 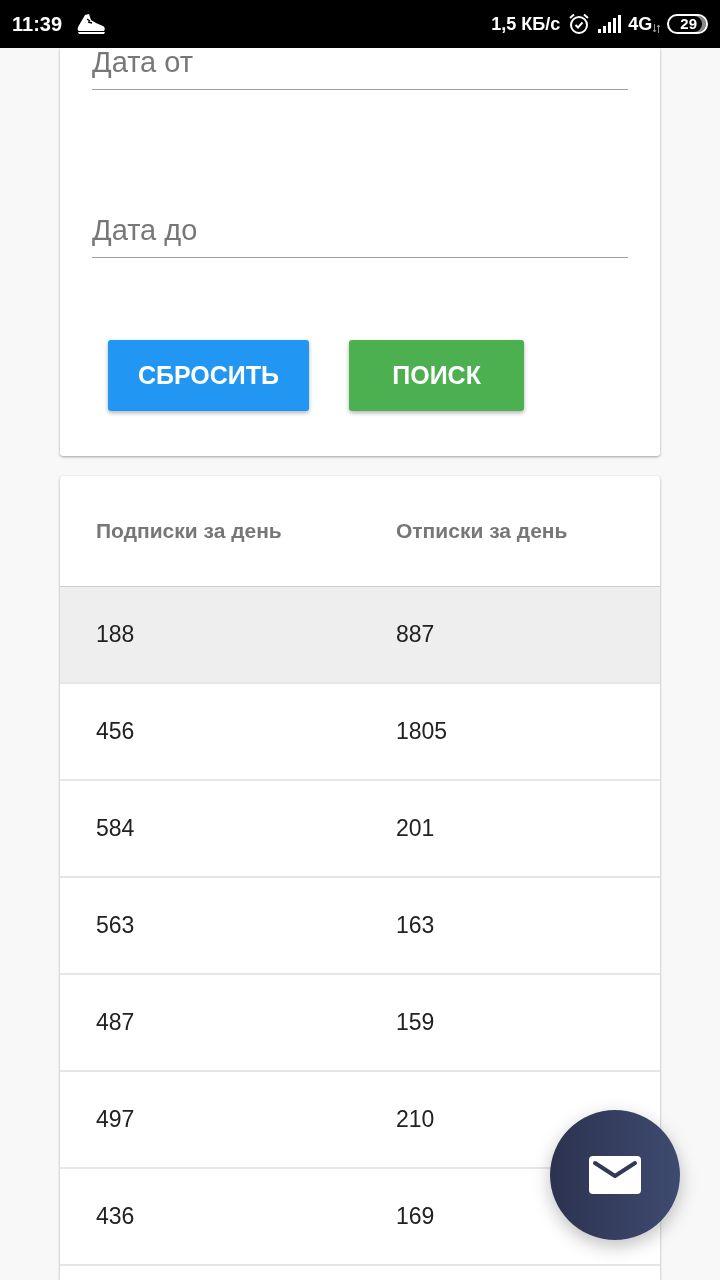 I want to click on table-cell: 169, so click(x=415, y=1216).